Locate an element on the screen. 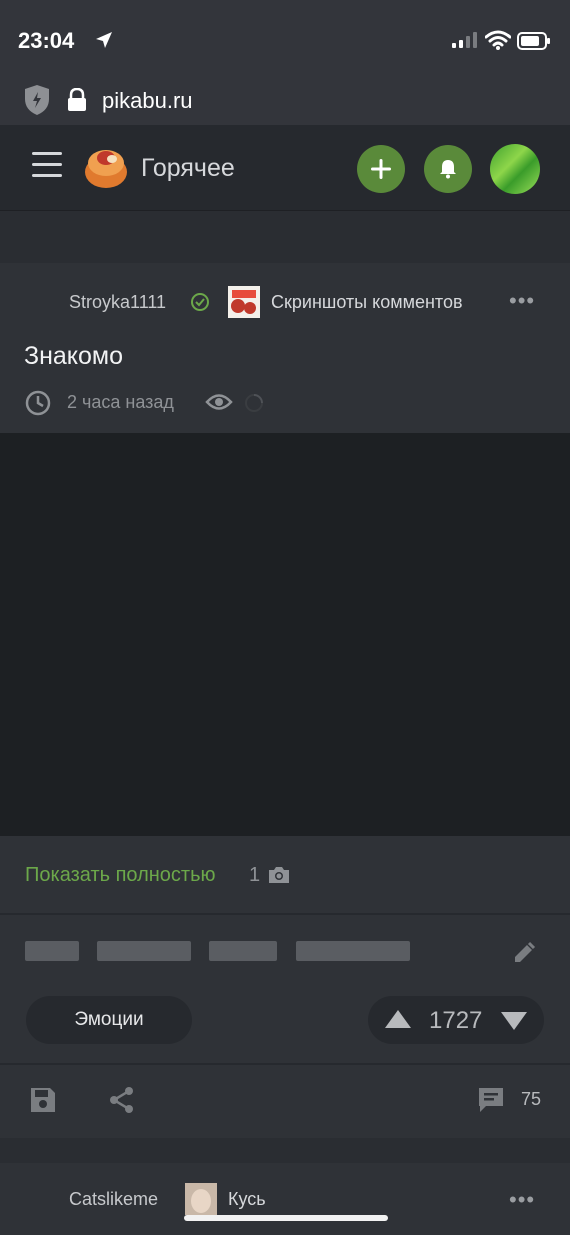 This screenshot has height=1235, width=570. bell-icon is located at coordinates (448, 169).